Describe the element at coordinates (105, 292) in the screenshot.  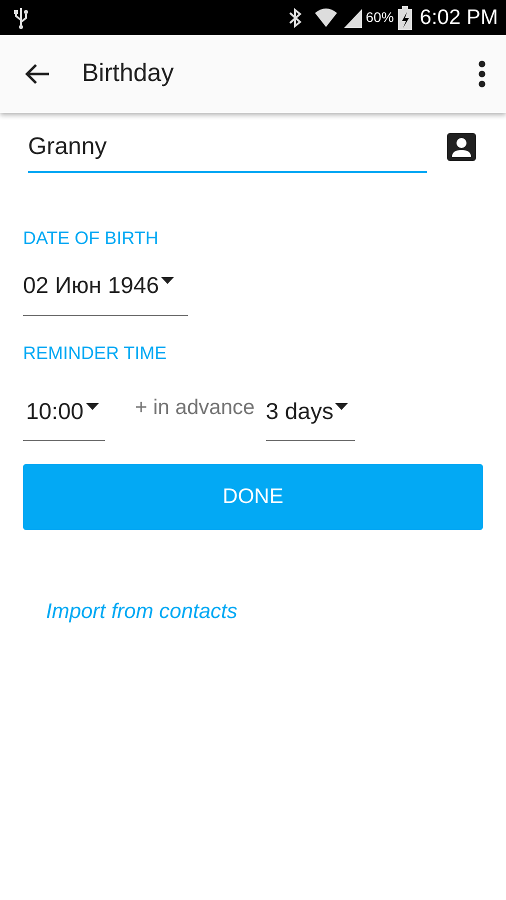
I see `date-dropdown: 02 Июн 1946` at that location.